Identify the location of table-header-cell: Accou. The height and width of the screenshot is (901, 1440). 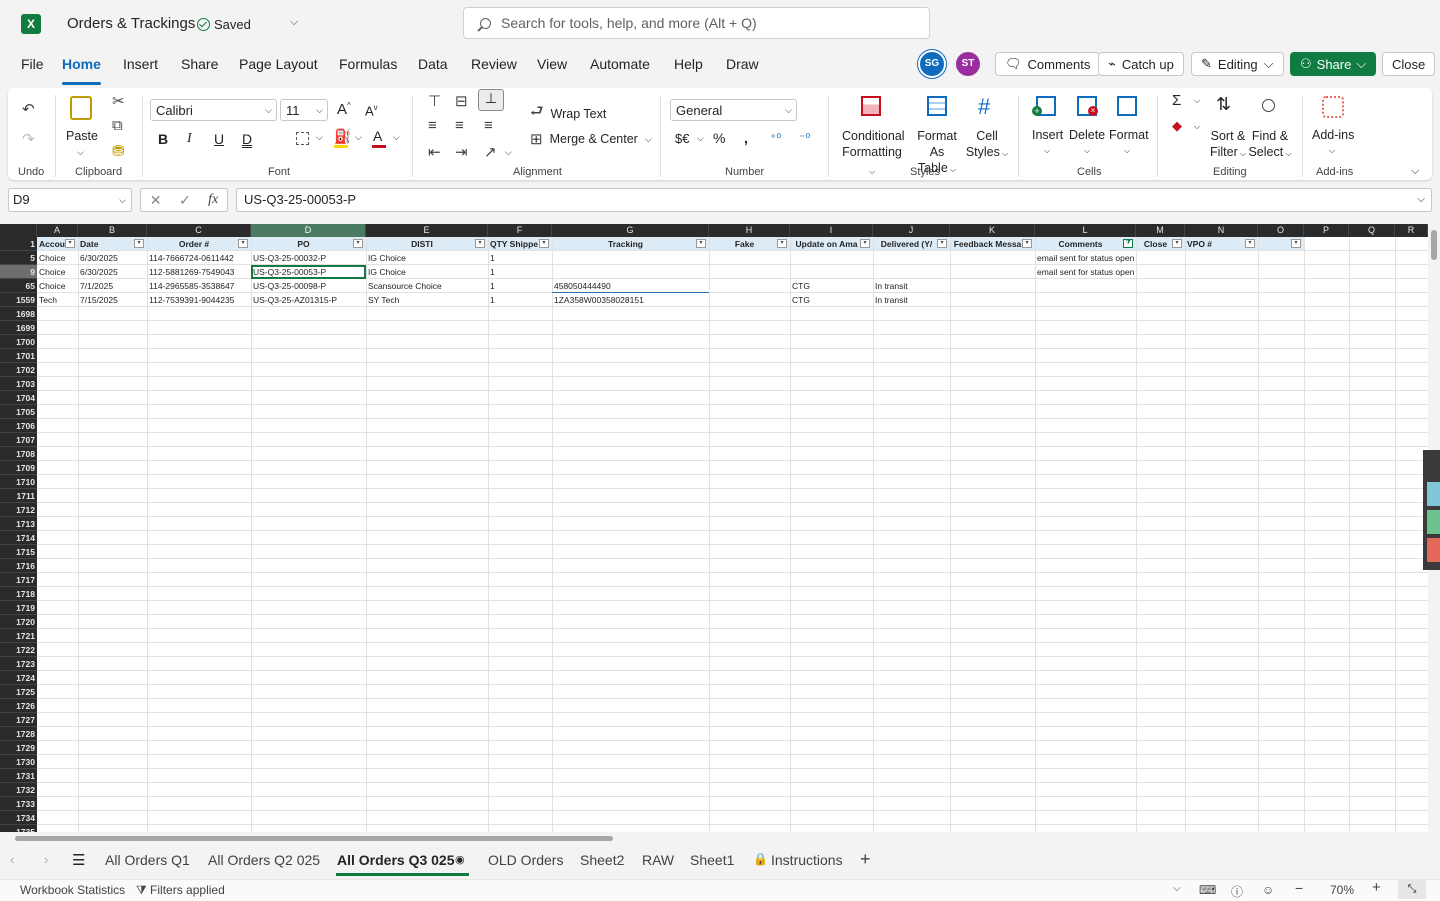
(51, 244).